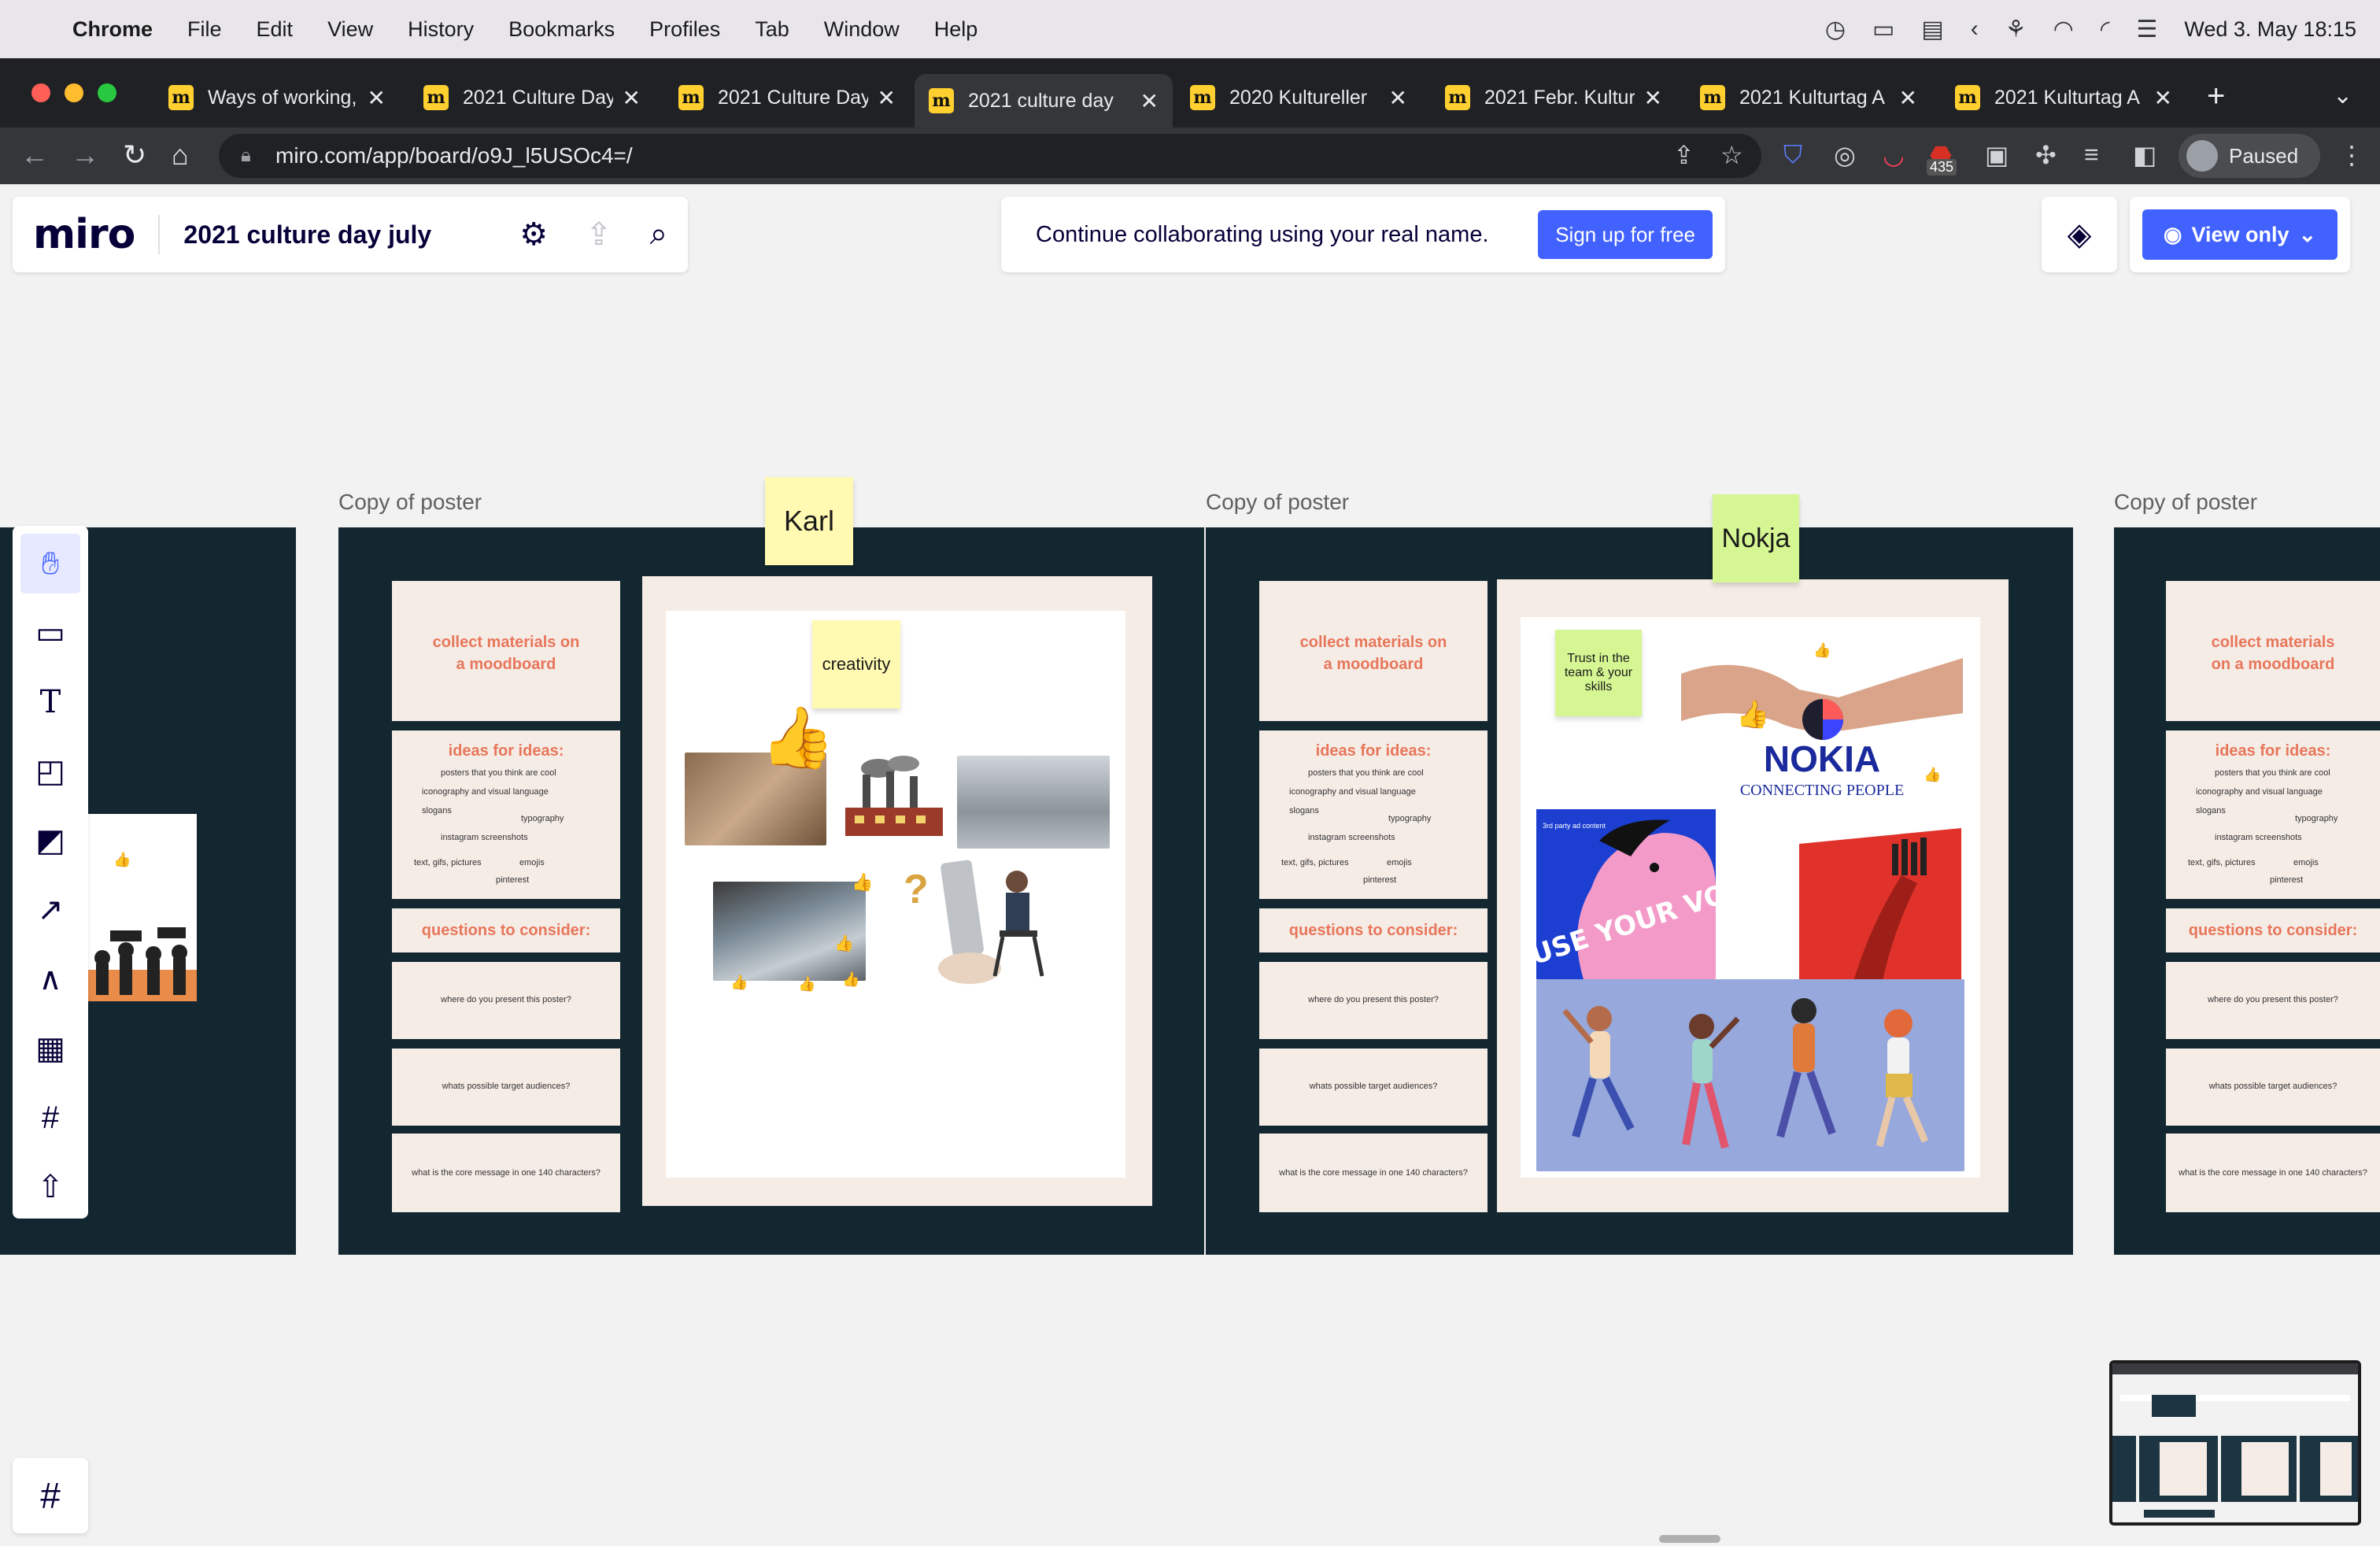 The image size is (2380, 1546). I want to click on comment-icon: ▭, so click(50, 633).